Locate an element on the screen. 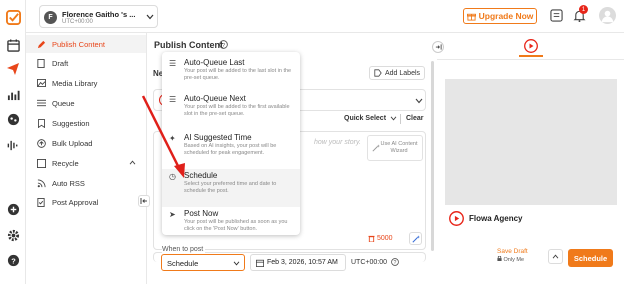  scrollbar is located at coordinates (432, 156).